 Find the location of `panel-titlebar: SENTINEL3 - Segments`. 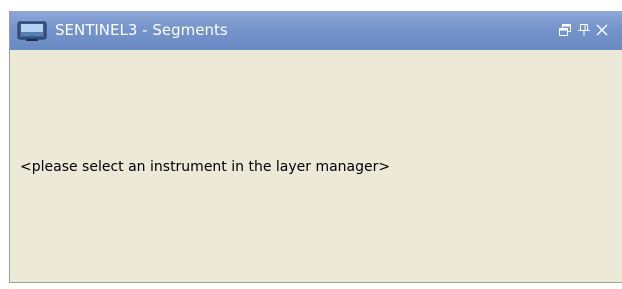

panel-titlebar: SENTINEL3 - Segments is located at coordinates (316, 30).